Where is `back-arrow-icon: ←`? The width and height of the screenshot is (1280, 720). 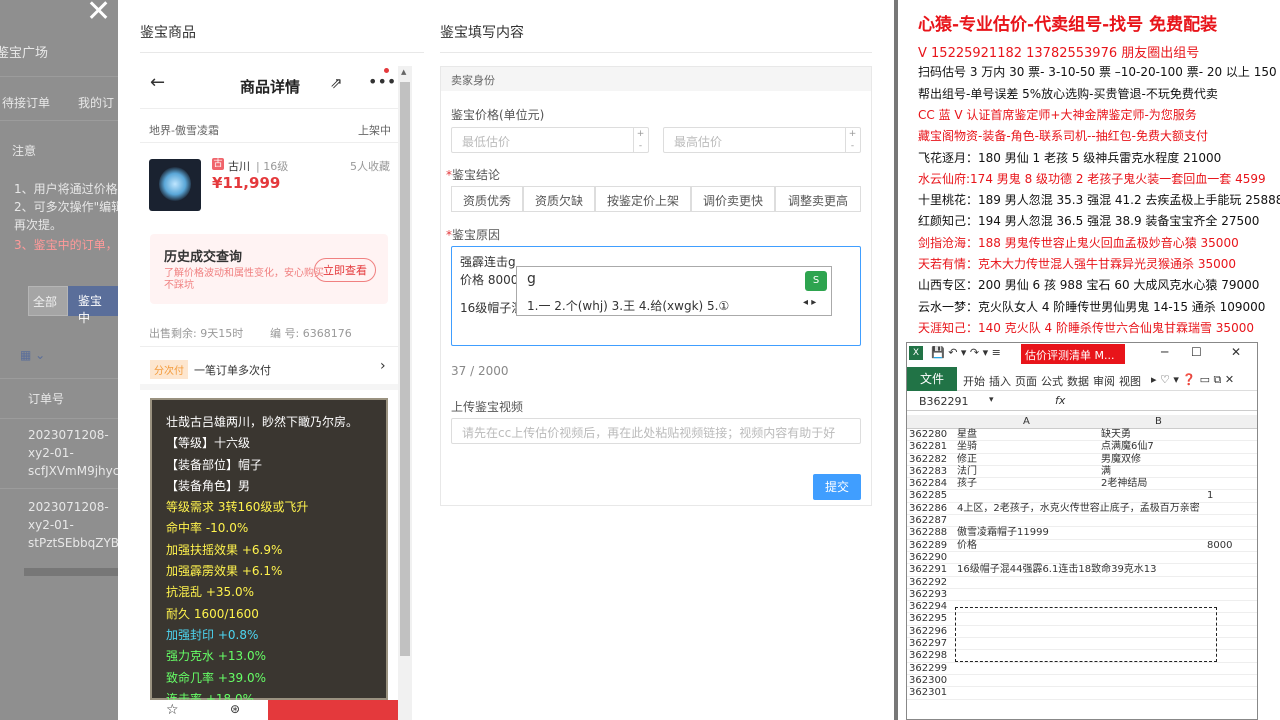 back-arrow-icon: ← is located at coordinates (157, 82).